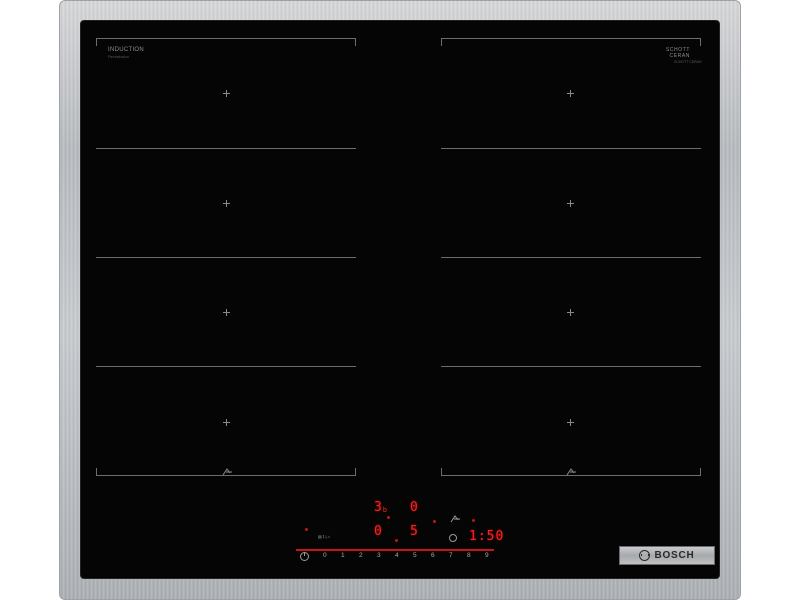 Image resolution: width=800 pixels, height=600 pixels. Describe the element at coordinates (414, 531) in the screenshot. I see `zone-display-front-right: 5` at that location.